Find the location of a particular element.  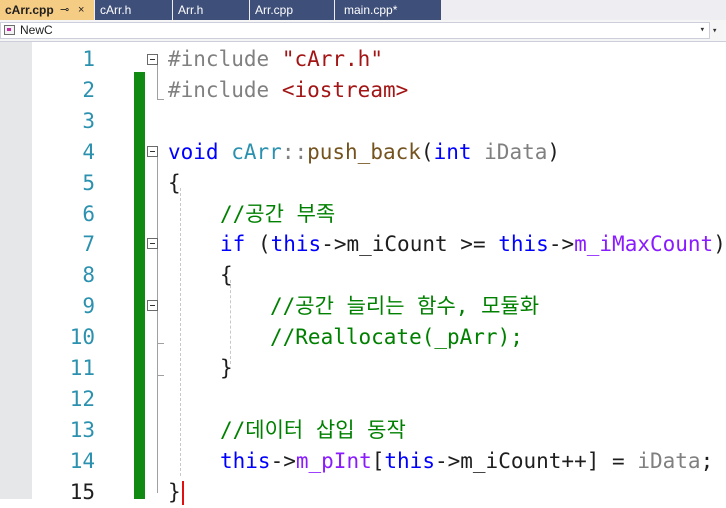

tab-carr-cpp: cArr.cpp ⊸ × is located at coordinates (47, 10).